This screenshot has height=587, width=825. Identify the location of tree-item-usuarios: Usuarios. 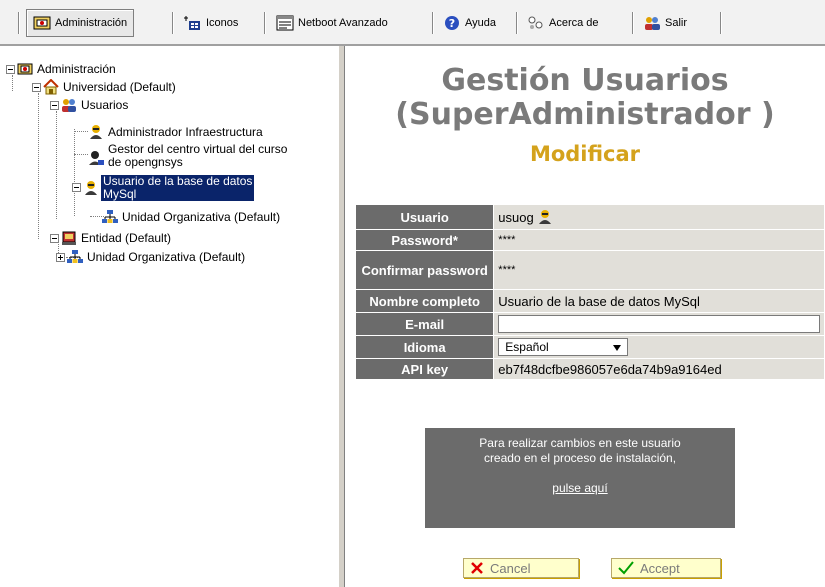
(90, 105).